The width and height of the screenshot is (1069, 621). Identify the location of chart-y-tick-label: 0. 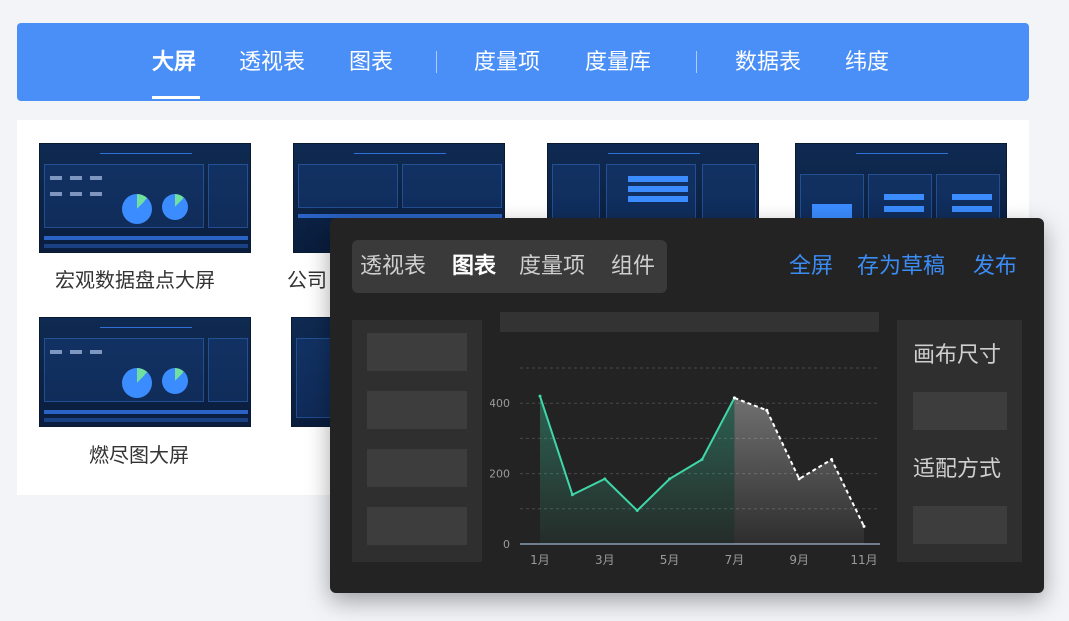
(506, 544).